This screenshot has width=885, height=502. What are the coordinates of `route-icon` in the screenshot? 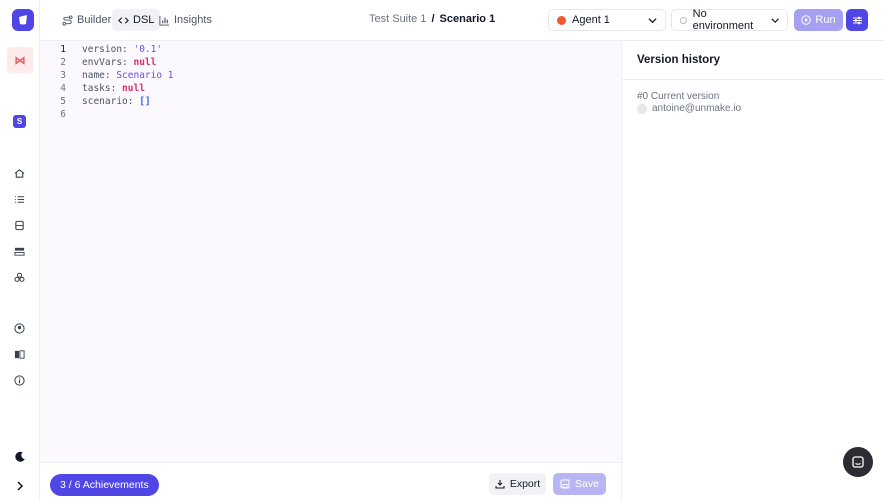 It's located at (67, 20).